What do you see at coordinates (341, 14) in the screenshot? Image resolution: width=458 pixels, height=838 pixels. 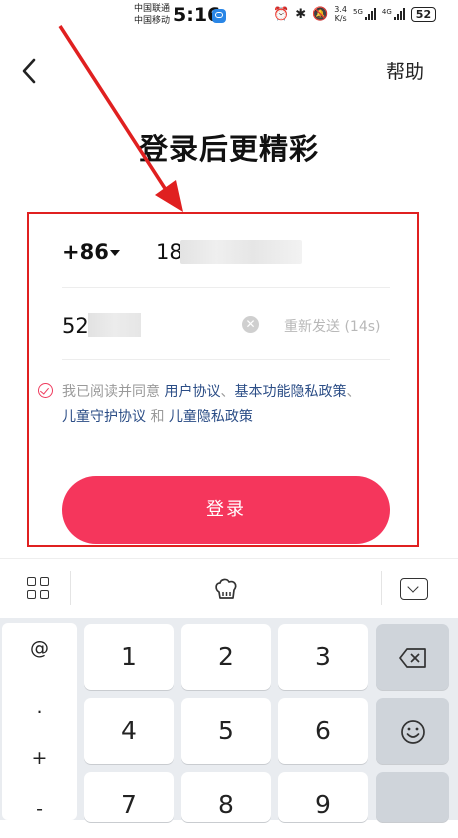 I see `network-speed: 3.4 K/s` at bounding box center [341, 14].